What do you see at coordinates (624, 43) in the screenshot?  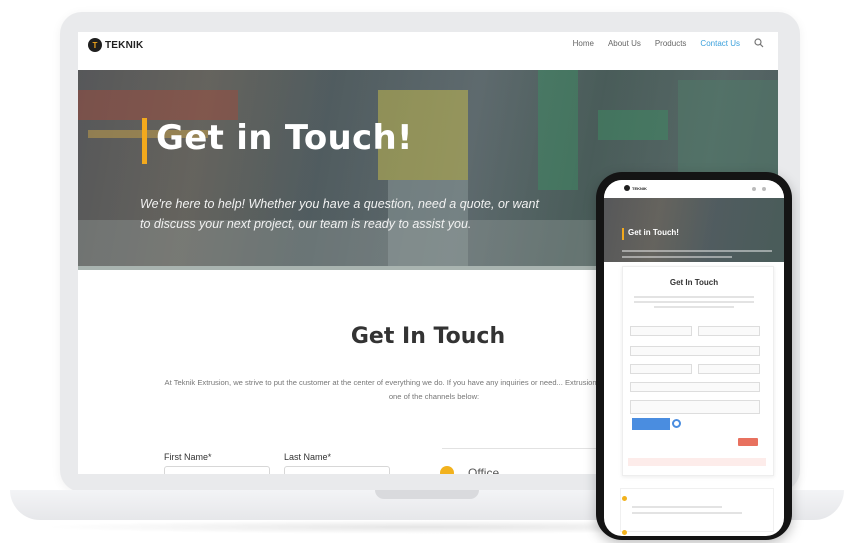 I see `nav-about-us: About Us` at bounding box center [624, 43].